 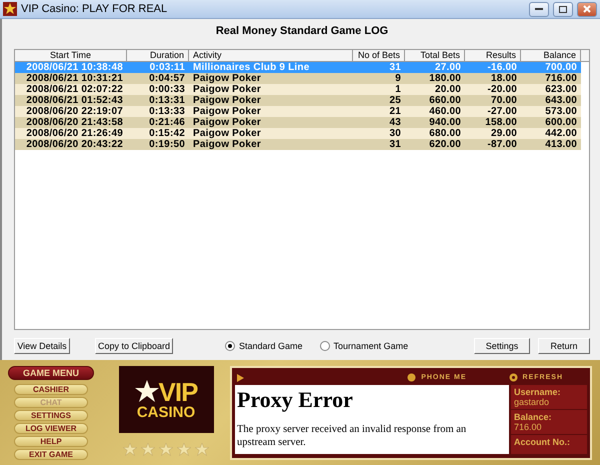 What do you see at coordinates (379, 89) in the screenshot?
I see `table-cell: 1` at bounding box center [379, 89].